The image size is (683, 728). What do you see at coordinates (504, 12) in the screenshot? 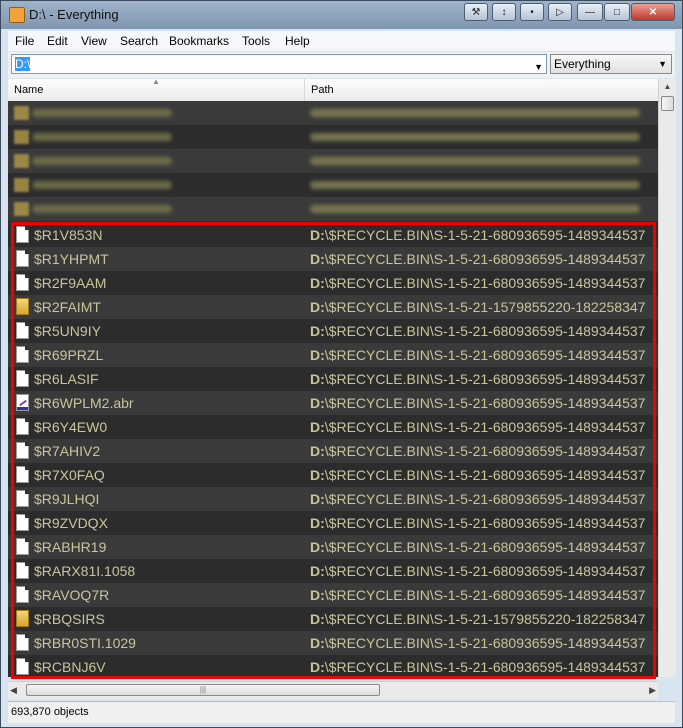
I see `scroll-icon: ↕` at bounding box center [504, 12].